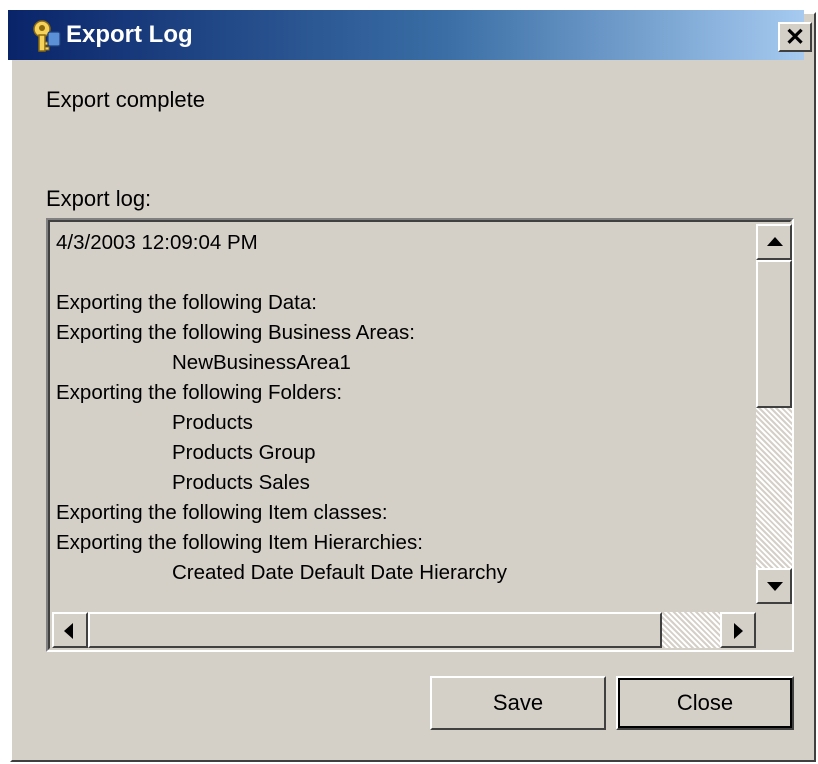 This screenshot has width=818, height=764. I want to click on scrollbar-corner, so click(774, 630).